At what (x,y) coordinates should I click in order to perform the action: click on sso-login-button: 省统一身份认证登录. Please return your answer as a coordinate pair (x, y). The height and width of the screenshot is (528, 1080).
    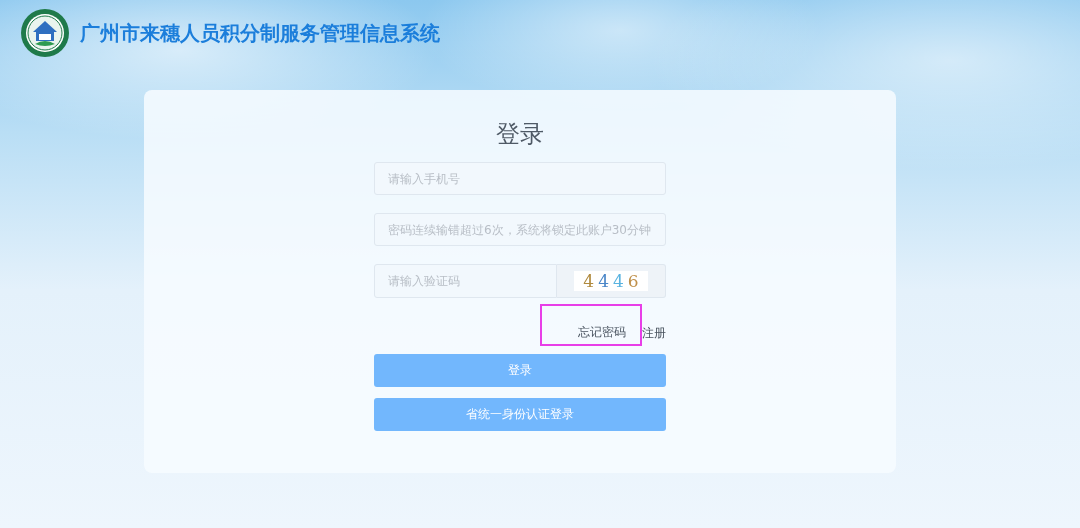
    Looking at the image, I should click on (520, 414).